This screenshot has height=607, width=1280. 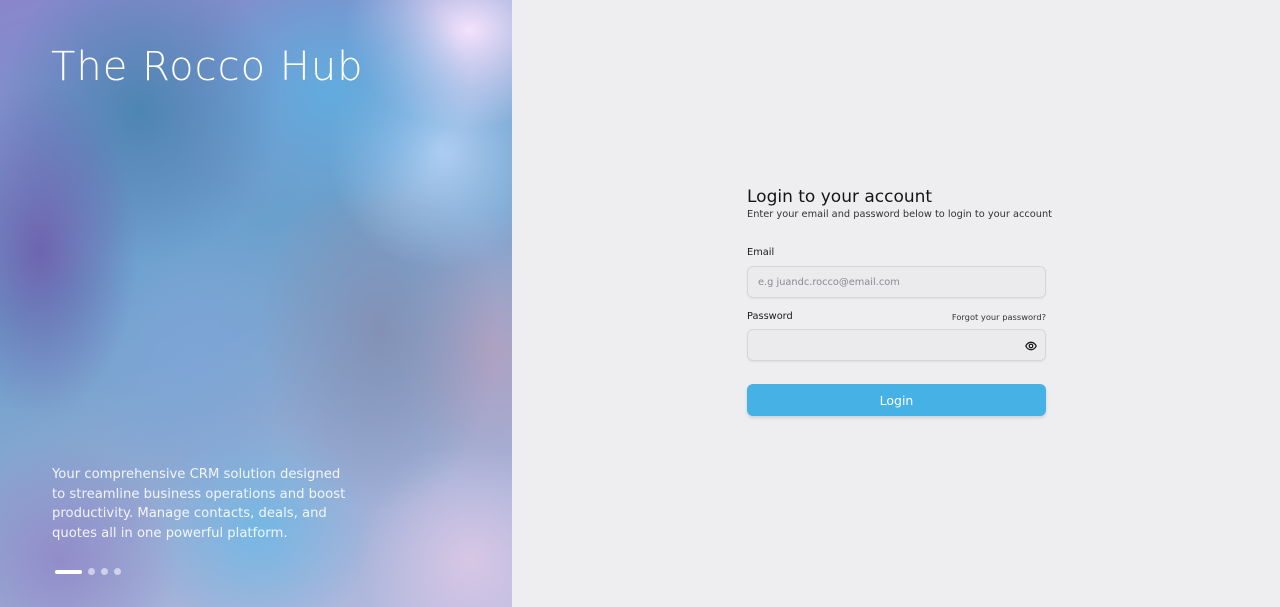 What do you see at coordinates (896, 400) in the screenshot?
I see `login-button: Login` at bounding box center [896, 400].